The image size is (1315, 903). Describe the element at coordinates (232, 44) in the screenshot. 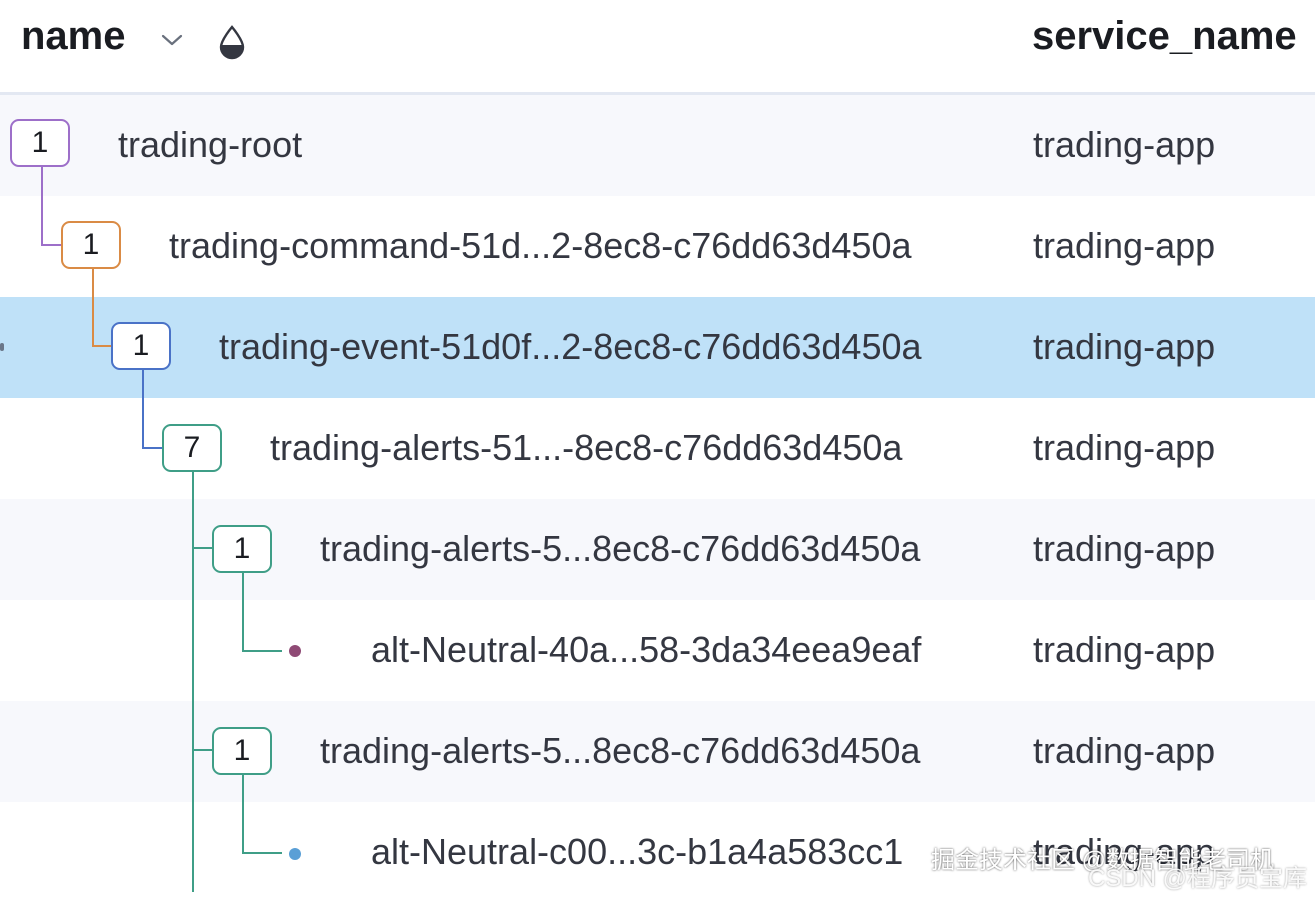

I see `drop-icon` at that location.